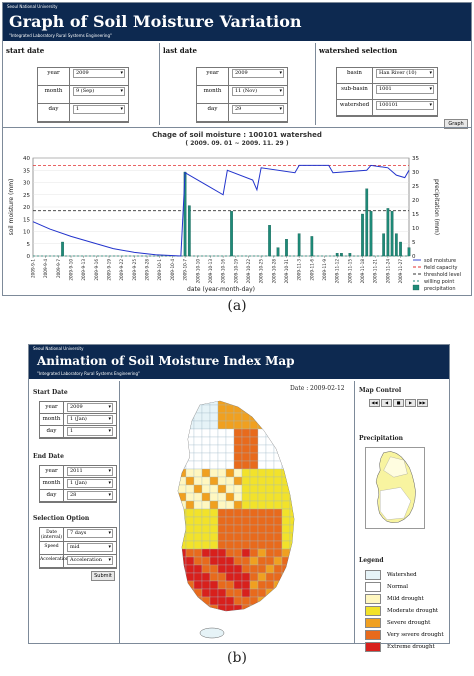  I want to click on interval-label: Date (interval), so click(52, 535).